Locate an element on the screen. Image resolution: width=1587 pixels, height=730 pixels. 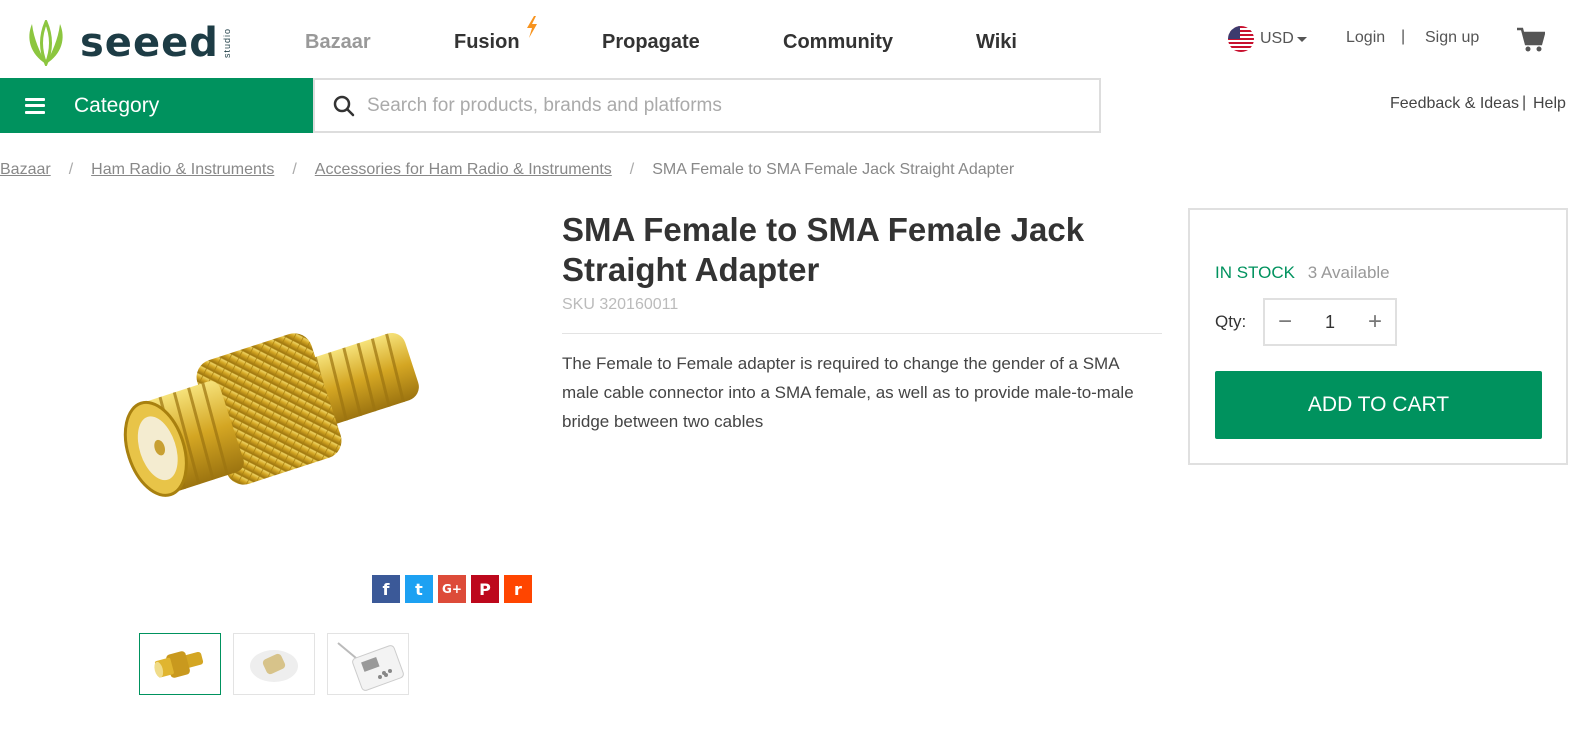
seeed-leaf-icon is located at coordinates (46, 43).